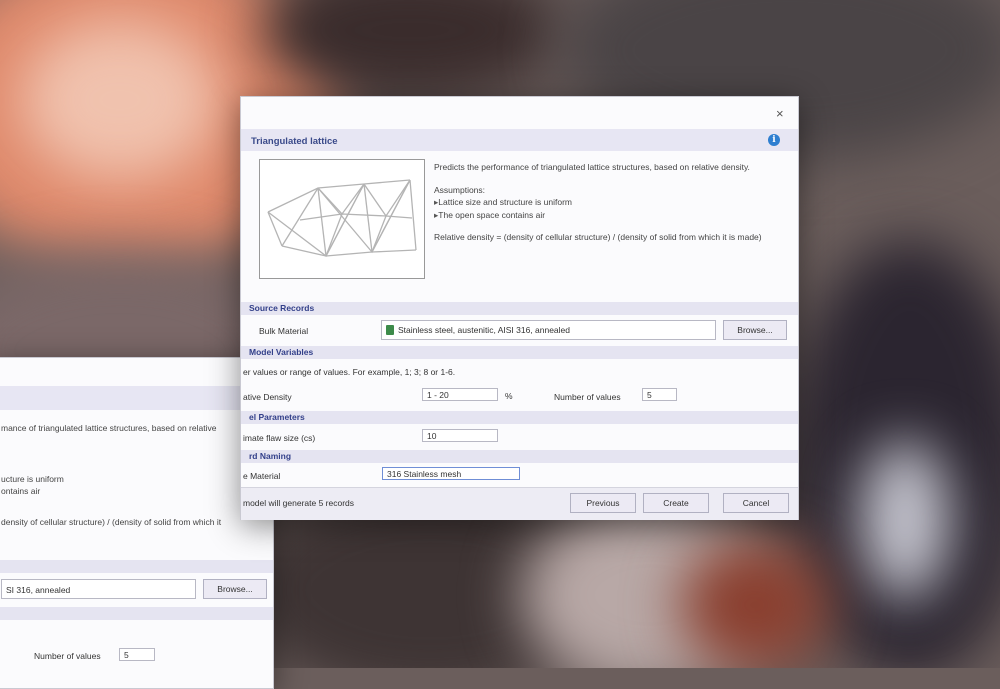 Image resolution: width=1000 pixels, height=689 pixels. What do you see at coordinates (519, 417) in the screenshot?
I see `section-model-parameters: el Parameters` at bounding box center [519, 417].